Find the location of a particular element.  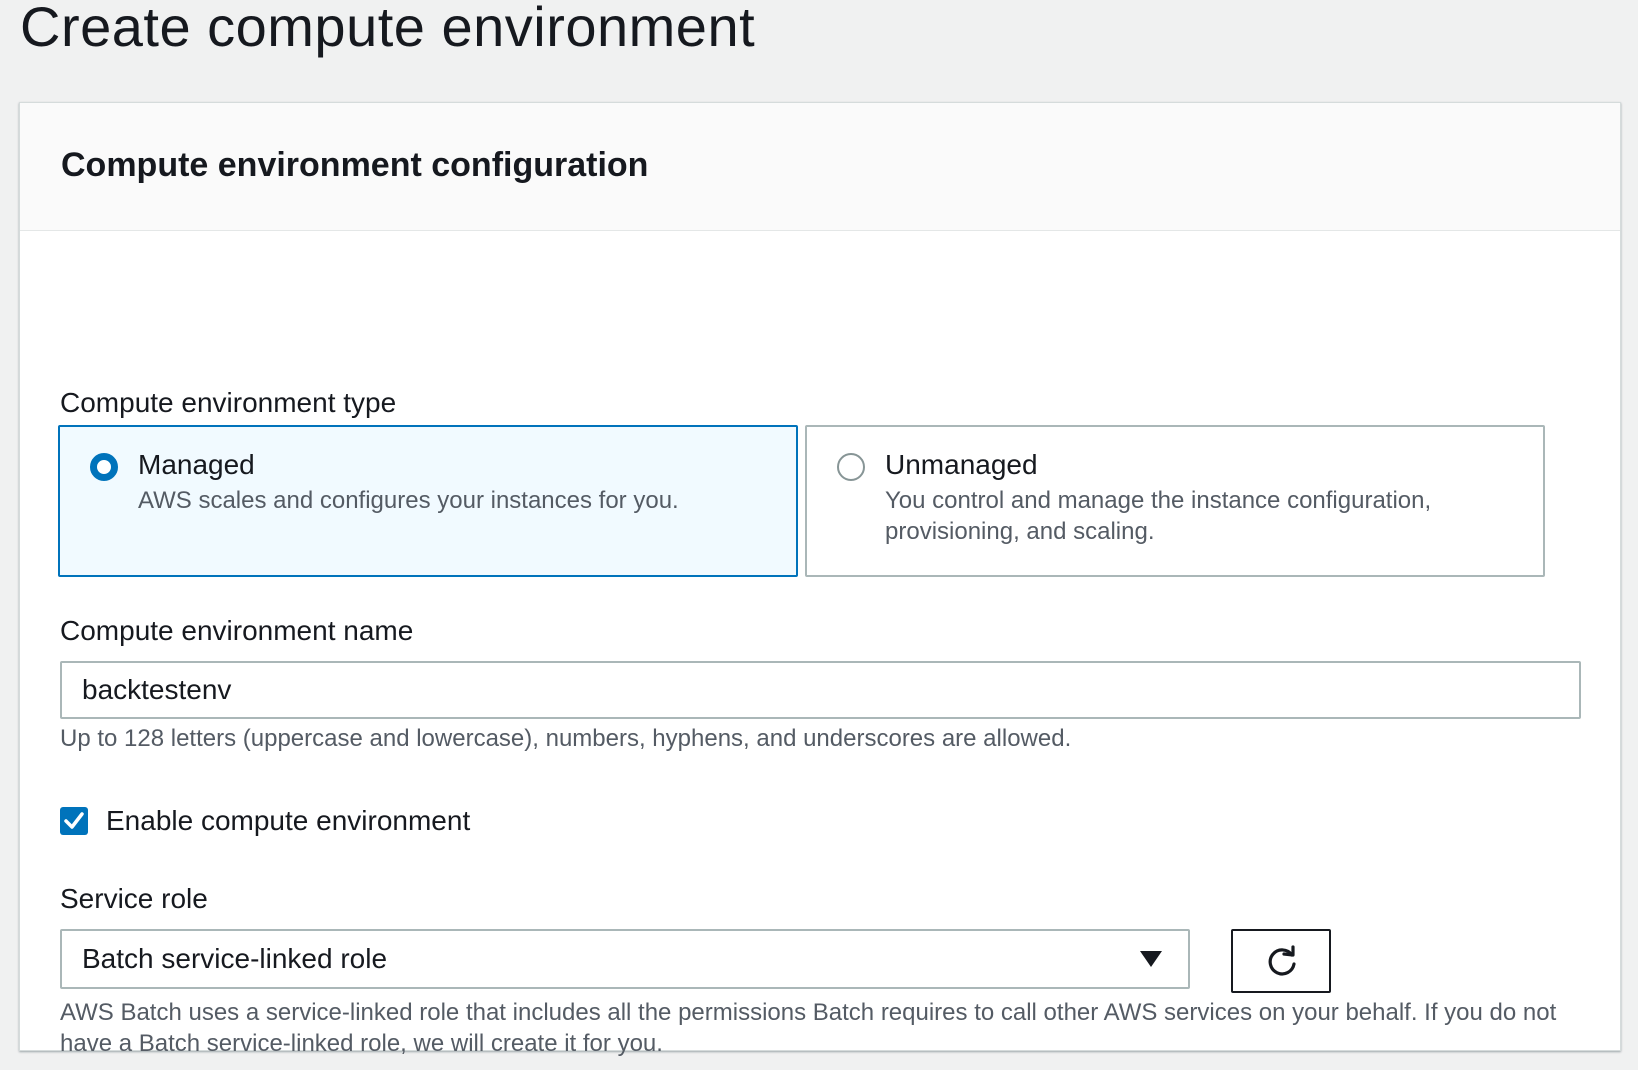

enable-checkbox is located at coordinates (74, 821).